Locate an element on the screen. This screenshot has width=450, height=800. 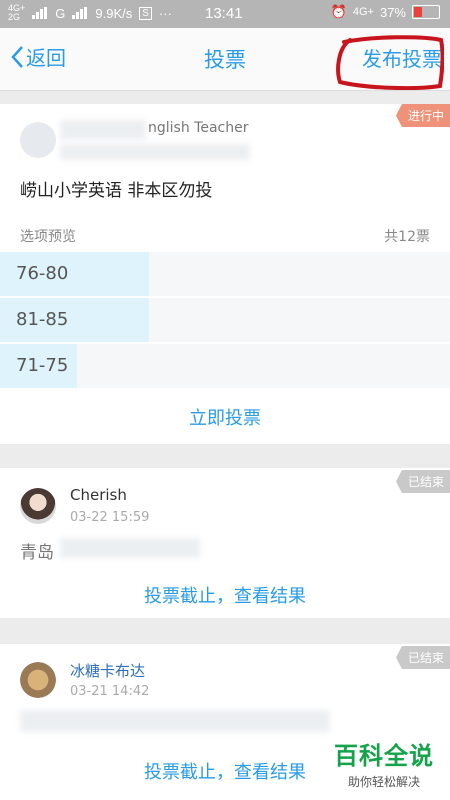
option-label: 76-80 is located at coordinates (42, 273).